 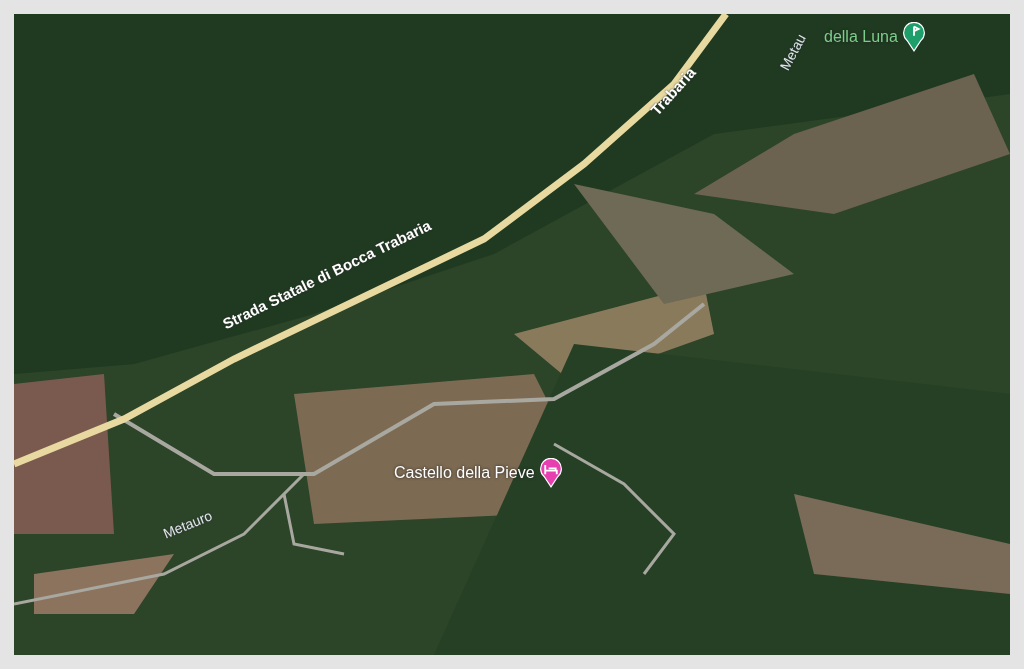 What do you see at coordinates (861, 37) in the screenshot?
I see `place-label: della Luna` at bounding box center [861, 37].